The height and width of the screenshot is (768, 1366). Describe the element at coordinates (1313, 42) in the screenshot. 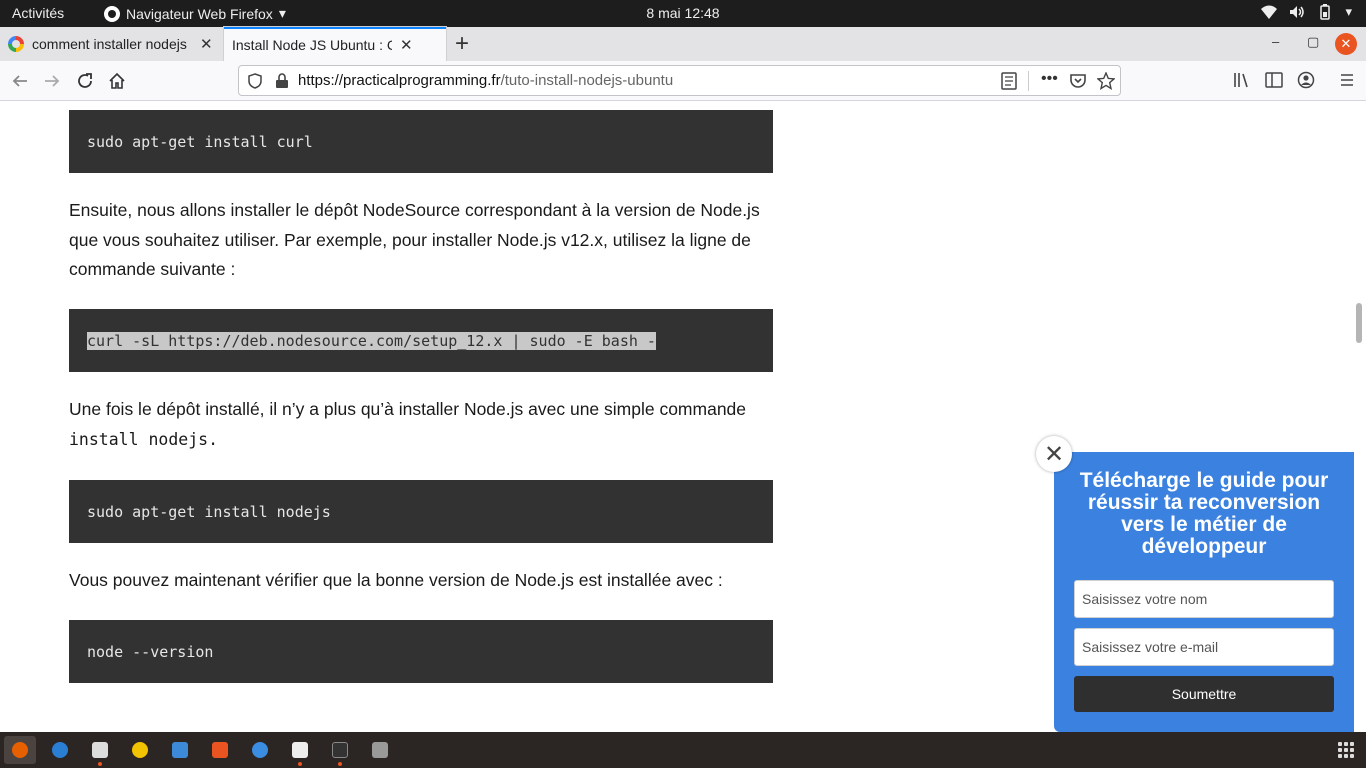

I see `maximize-button: ▢` at that location.